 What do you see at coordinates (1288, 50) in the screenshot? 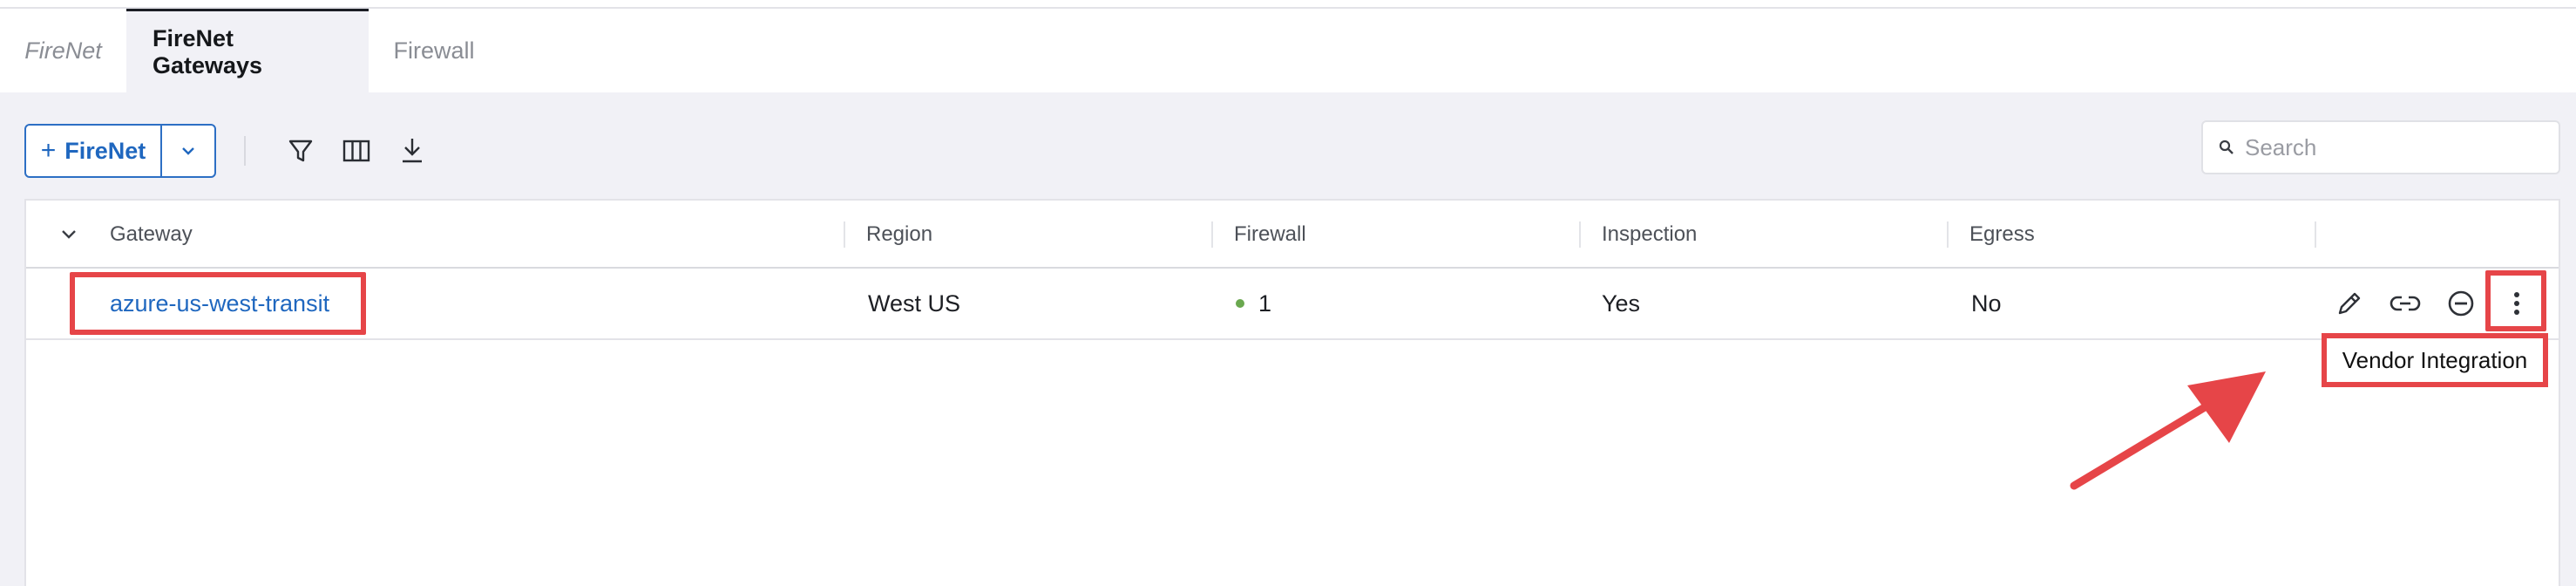
I see `tab-bar: FireNet FireNet Gateways Firewall` at bounding box center [1288, 50].